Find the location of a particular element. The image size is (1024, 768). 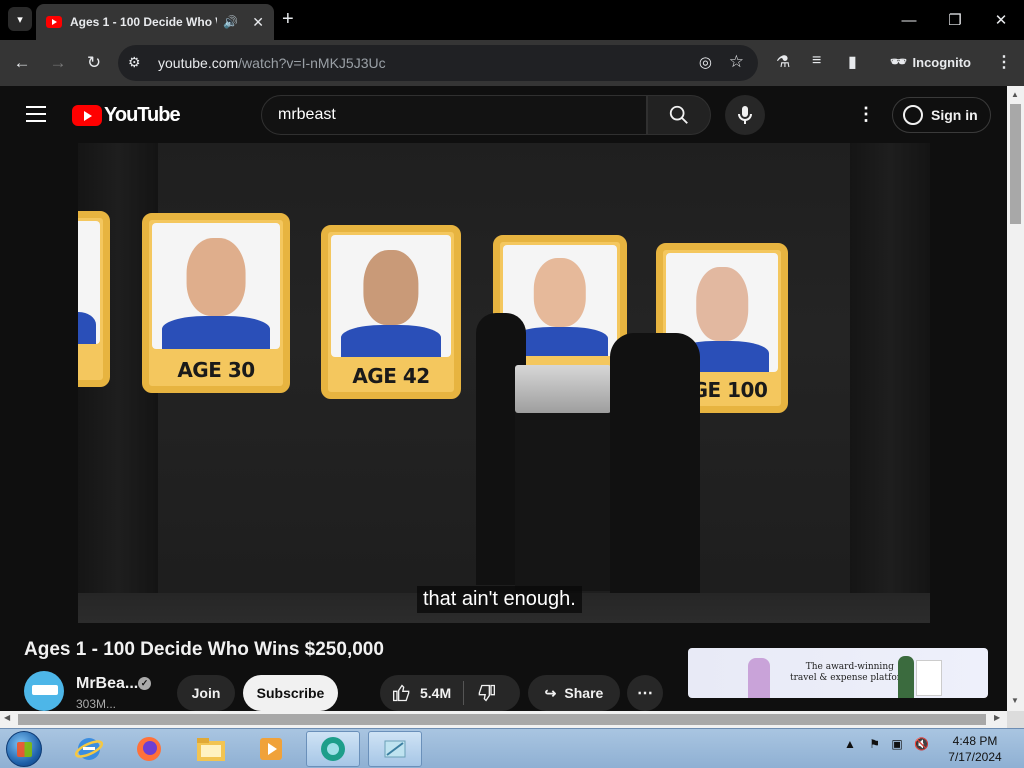

like-button: 5.4M is located at coordinates (421, 693).